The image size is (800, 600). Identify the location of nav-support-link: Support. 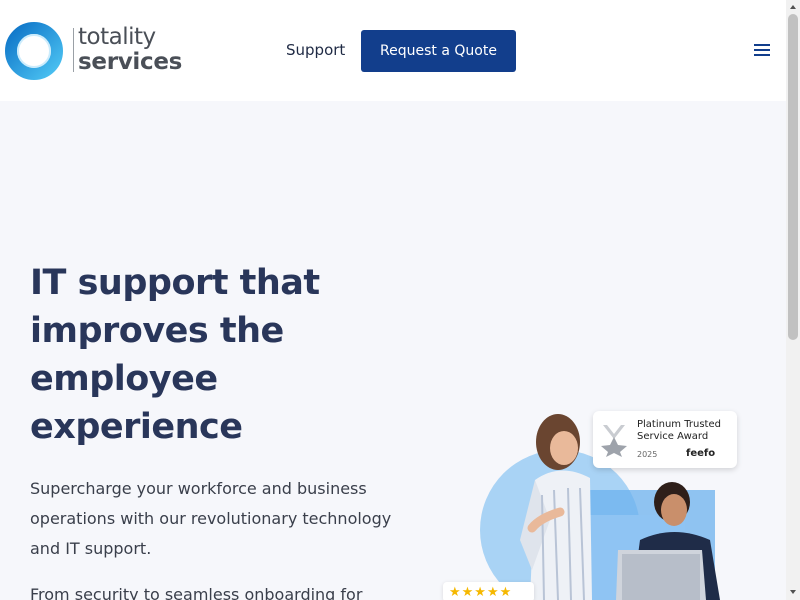
(315, 50).